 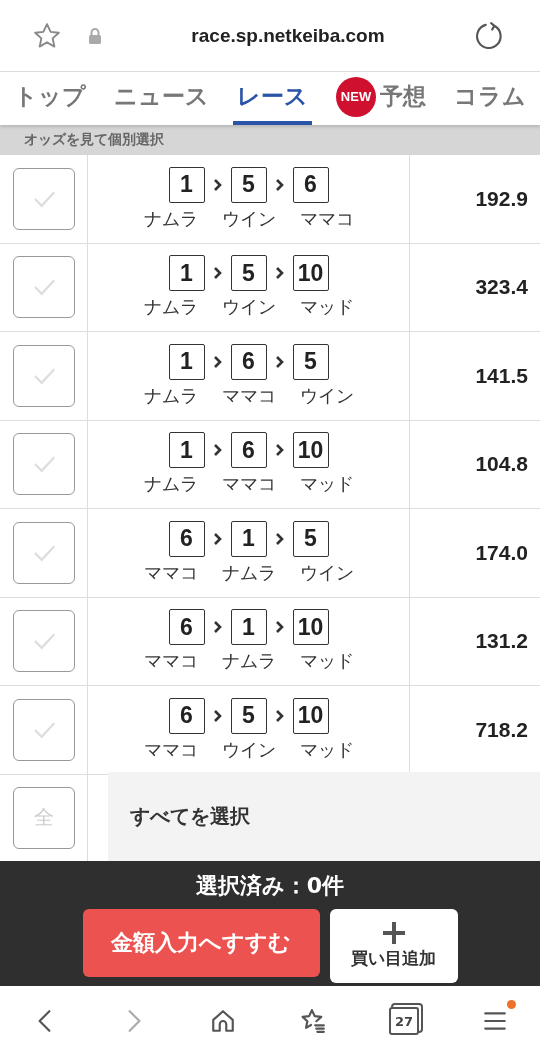 I want to click on reload-icon, so click(x=489, y=35).